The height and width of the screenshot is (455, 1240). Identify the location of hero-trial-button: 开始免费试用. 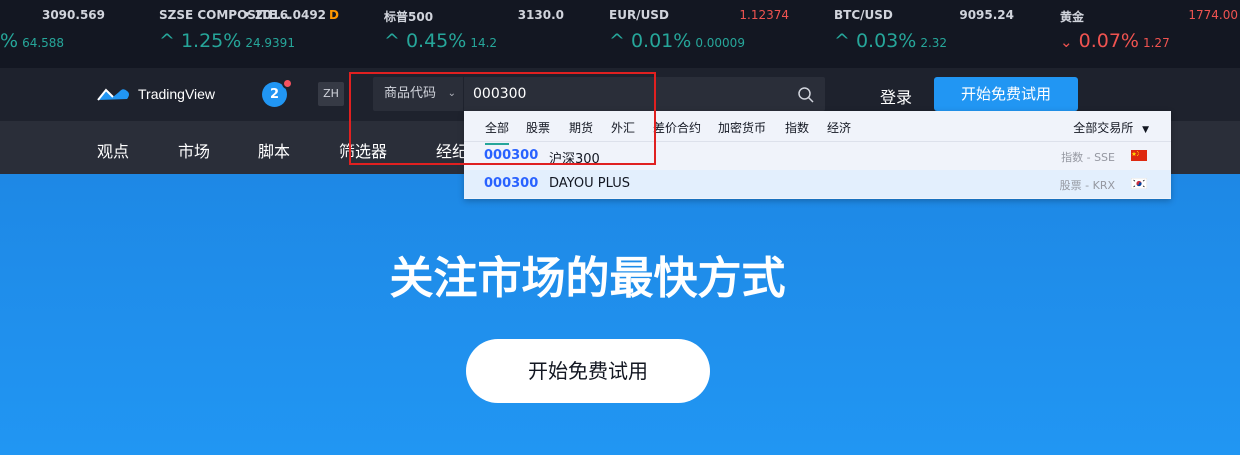
(588, 371).